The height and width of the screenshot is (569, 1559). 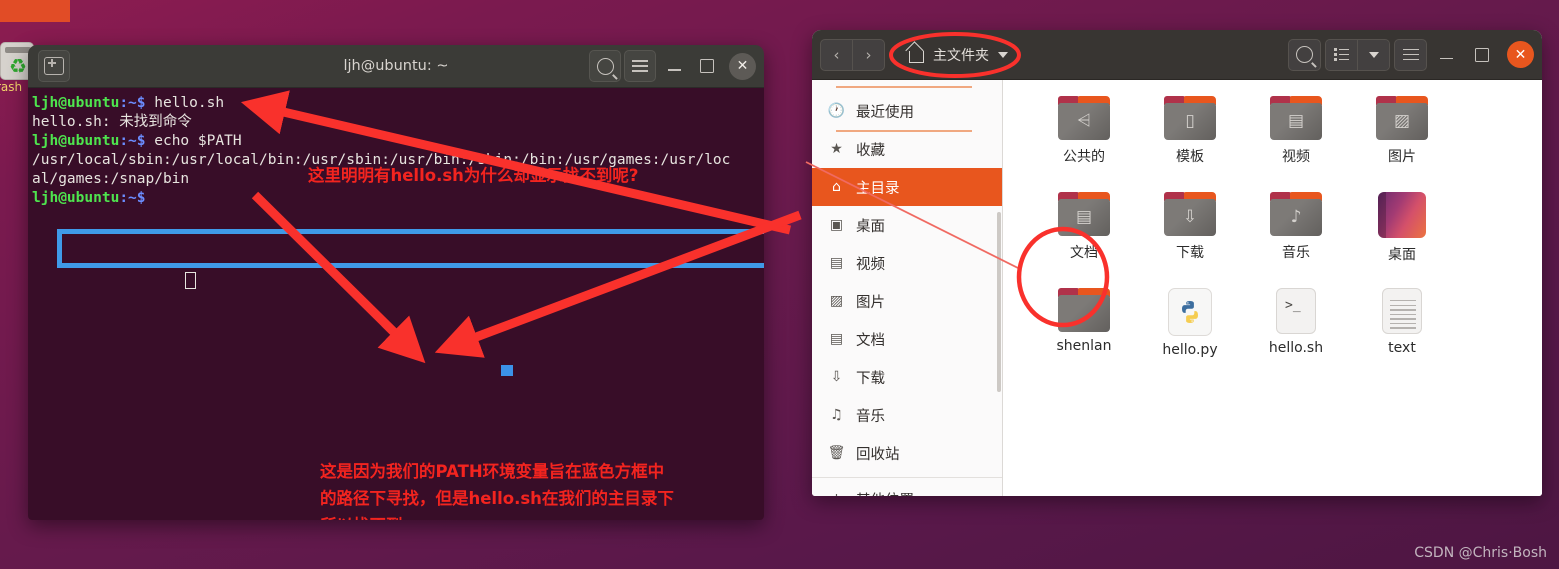 I want to click on music-icon: ♪, so click(x=1296, y=217).